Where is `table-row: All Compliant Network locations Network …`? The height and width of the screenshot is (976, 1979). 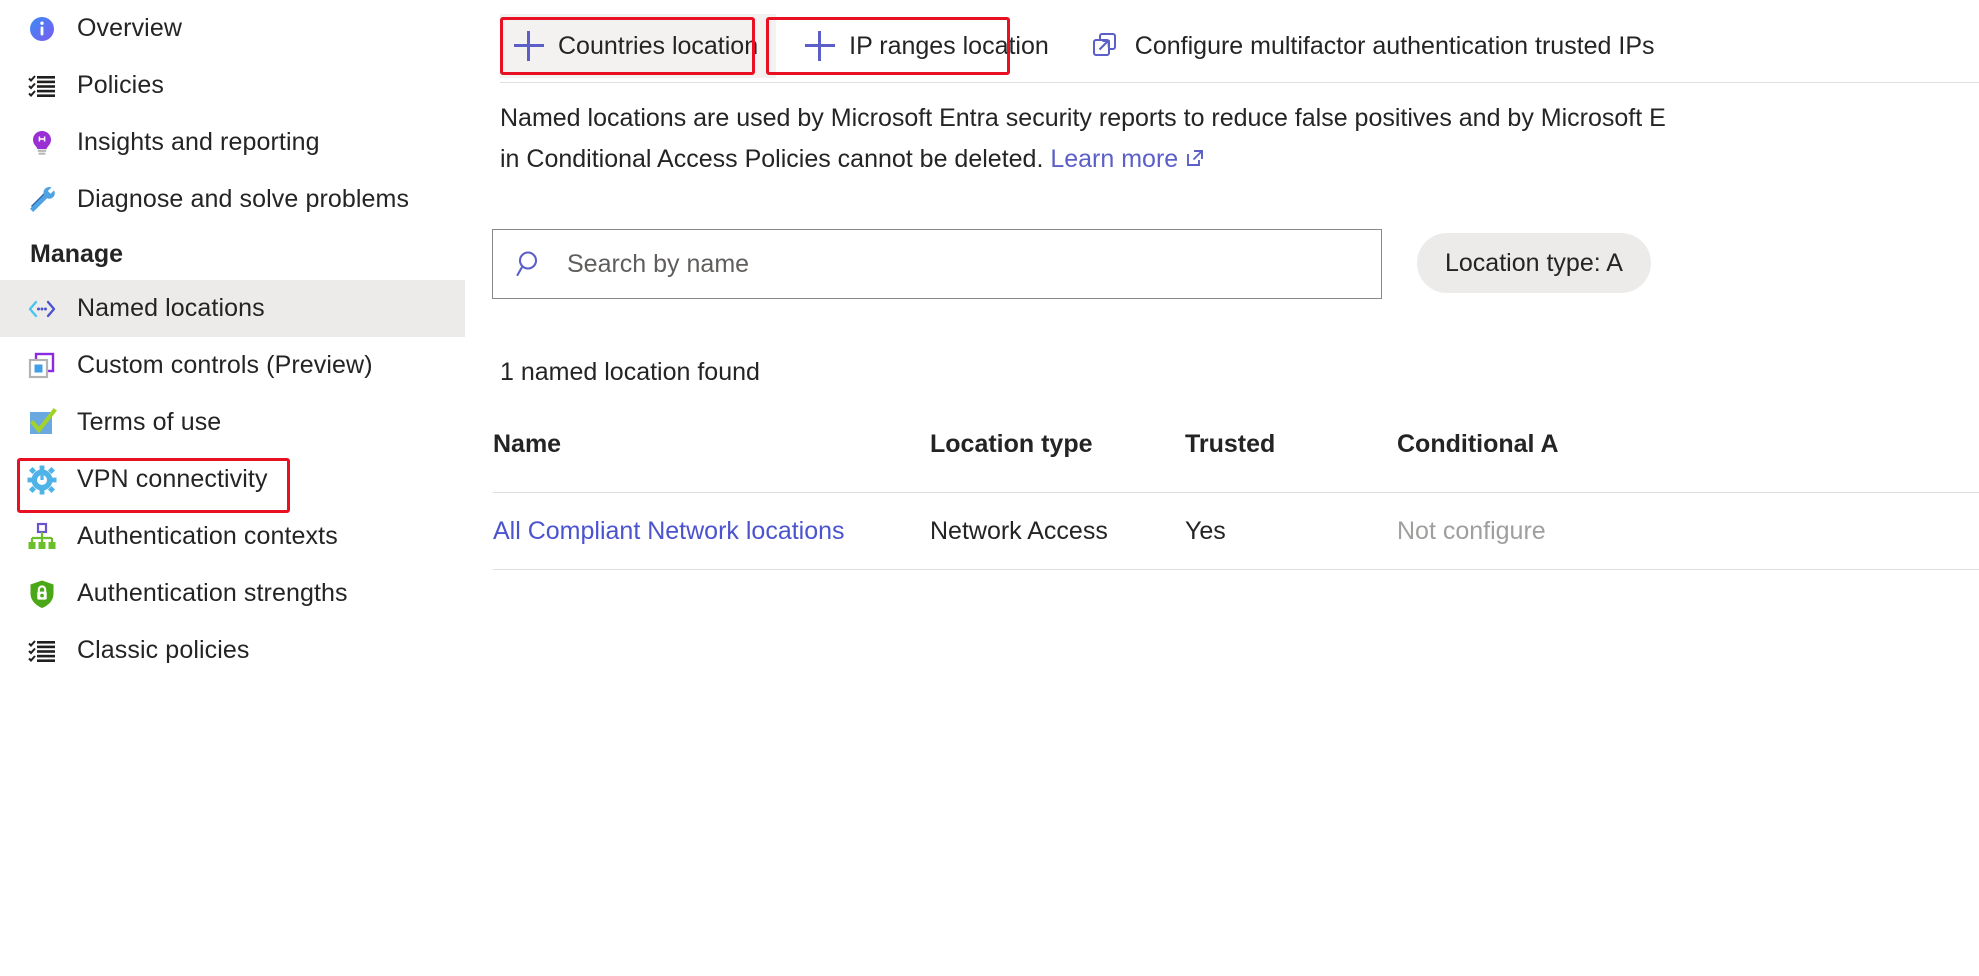 table-row: All Compliant Network locations Network … is located at coordinates (1236, 531).